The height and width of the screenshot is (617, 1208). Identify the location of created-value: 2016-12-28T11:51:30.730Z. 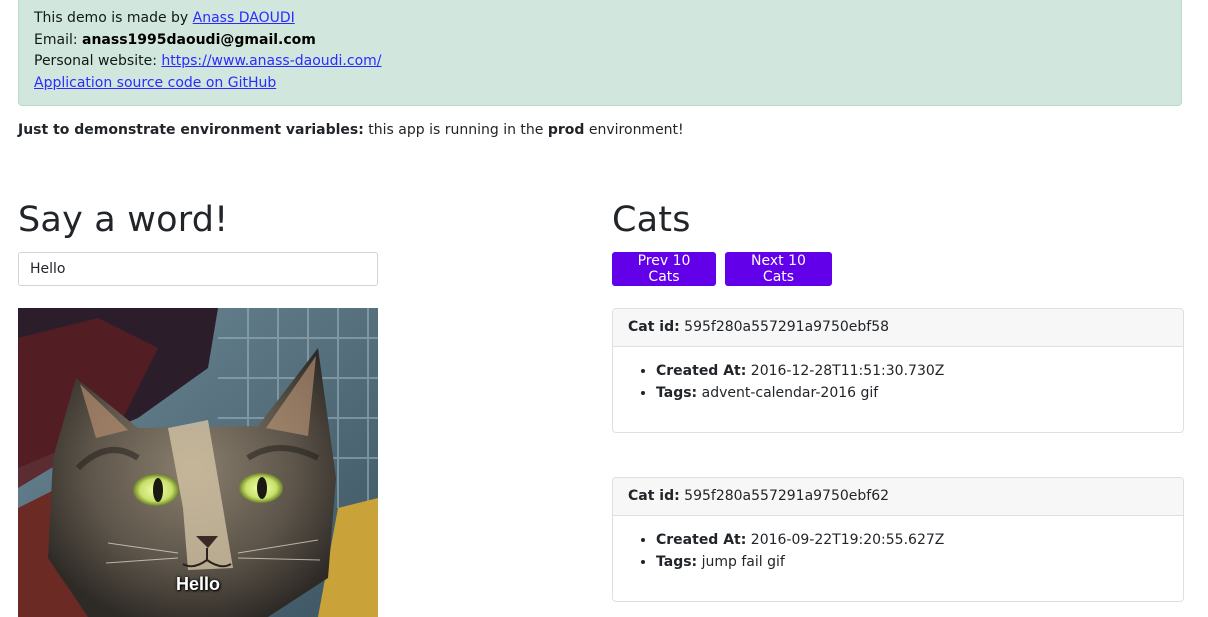
(847, 371).